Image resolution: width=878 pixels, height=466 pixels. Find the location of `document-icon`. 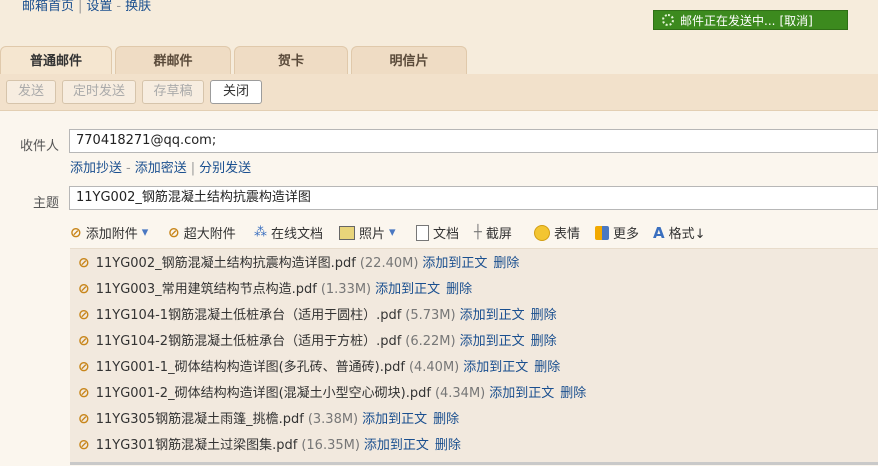

document-icon is located at coordinates (422, 232).